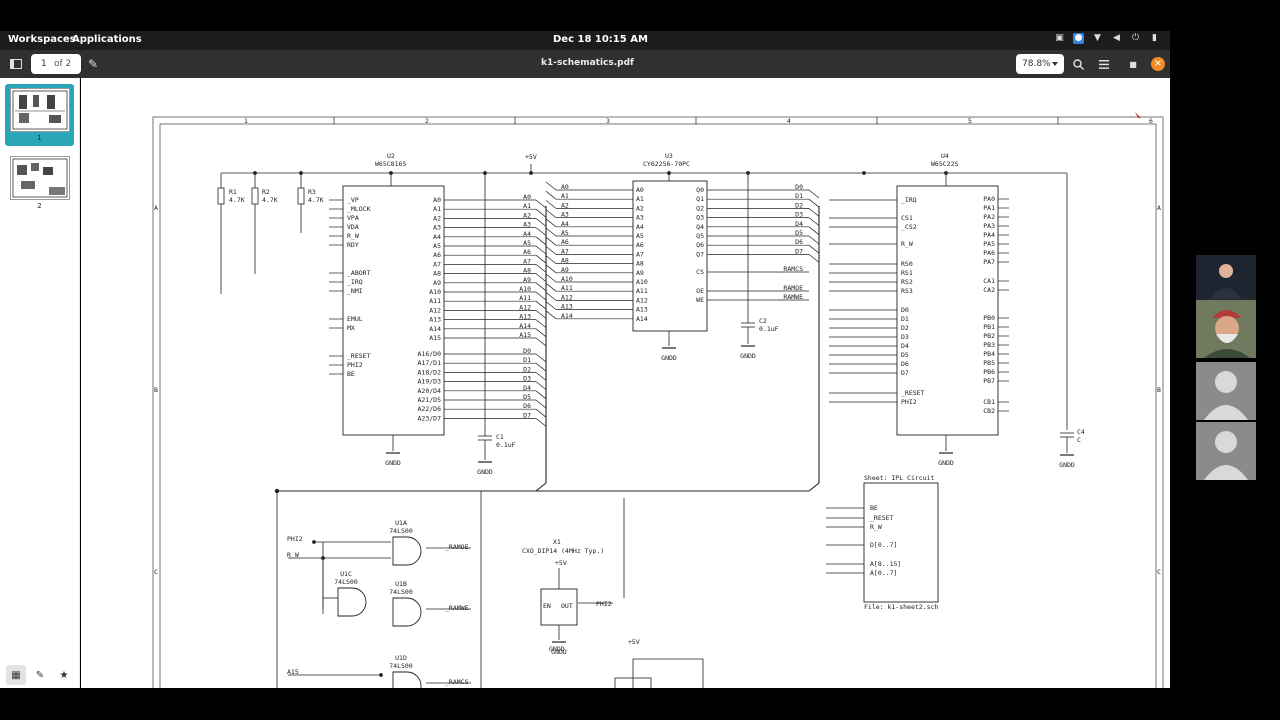 The width and height of the screenshot is (1280, 720). Describe the element at coordinates (640, 227) in the screenshot. I see `u3-pin-a4: A4` at that location.